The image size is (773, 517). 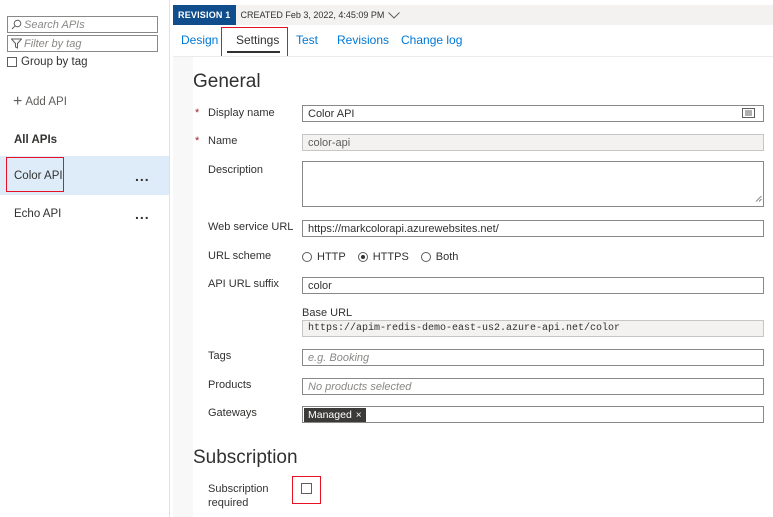 What do you see at coordinates (329, 142) in the screenshot?
I see `name-value: color-api` at bounding box center [329, 142].